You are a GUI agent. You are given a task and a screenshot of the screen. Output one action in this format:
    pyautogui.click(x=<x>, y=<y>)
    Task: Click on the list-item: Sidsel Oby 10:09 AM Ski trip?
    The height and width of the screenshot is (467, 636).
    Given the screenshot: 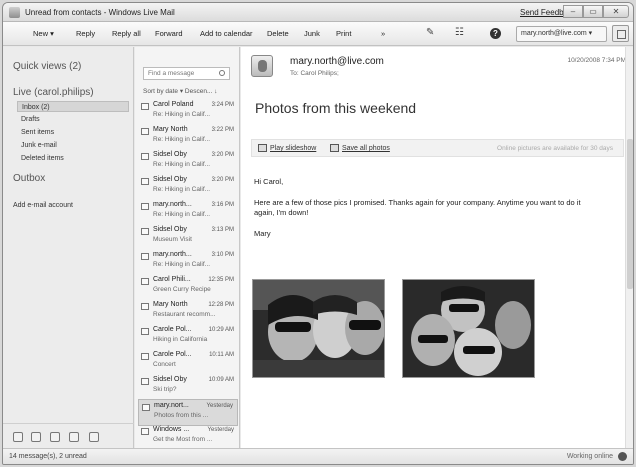 What is the action you would take?
    pyautogui.click(x=188, y=387)
    